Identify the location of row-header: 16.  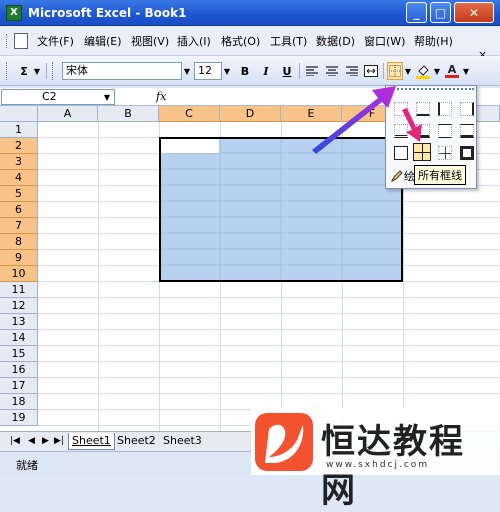
(19, 370).